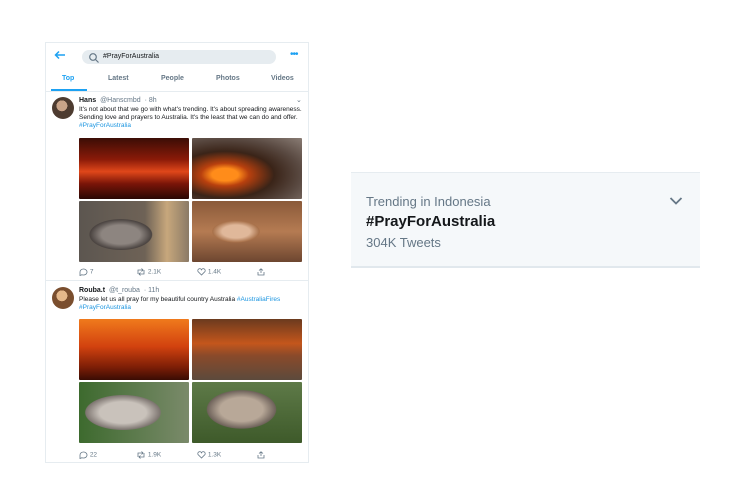 This screenshot has width=750, height=500. Describe the element at coordinates (92, 290) in the screenshot. I see `author-name: Rouba.t` at that location.